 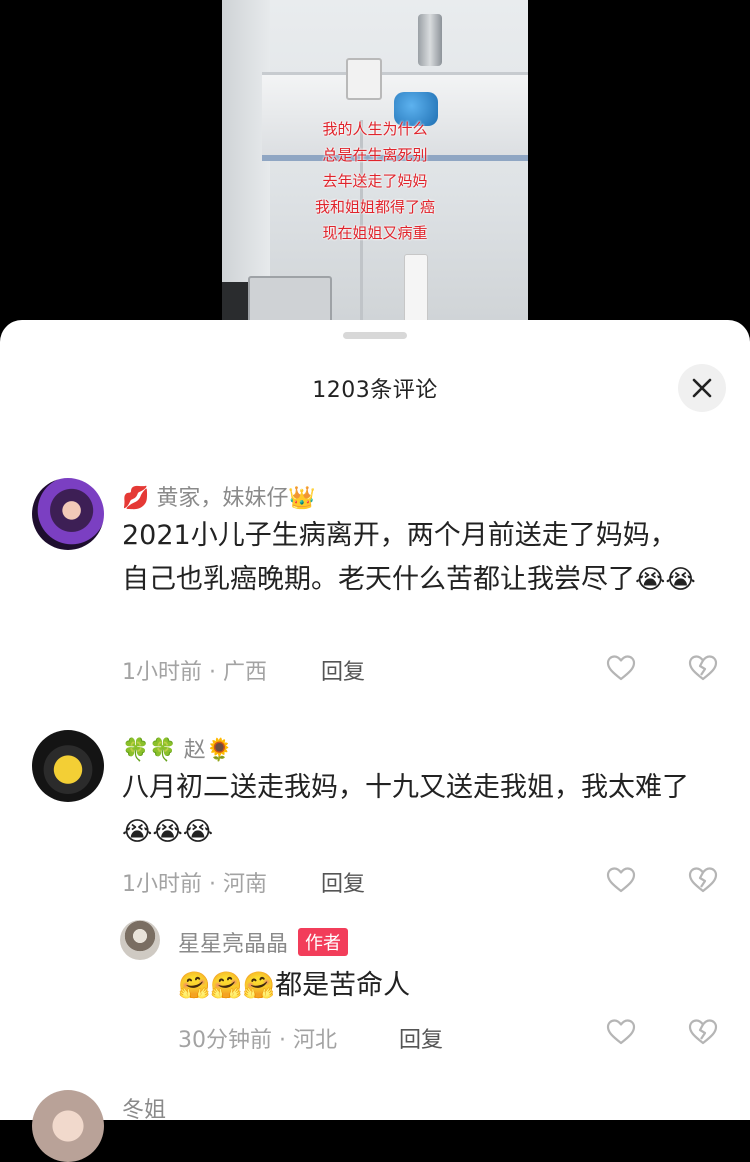 What do you see at coordinates (375, 233) in the screenshot?
I see `caption-line: 现在姐姐又病重` at bounding box center [375, 233].